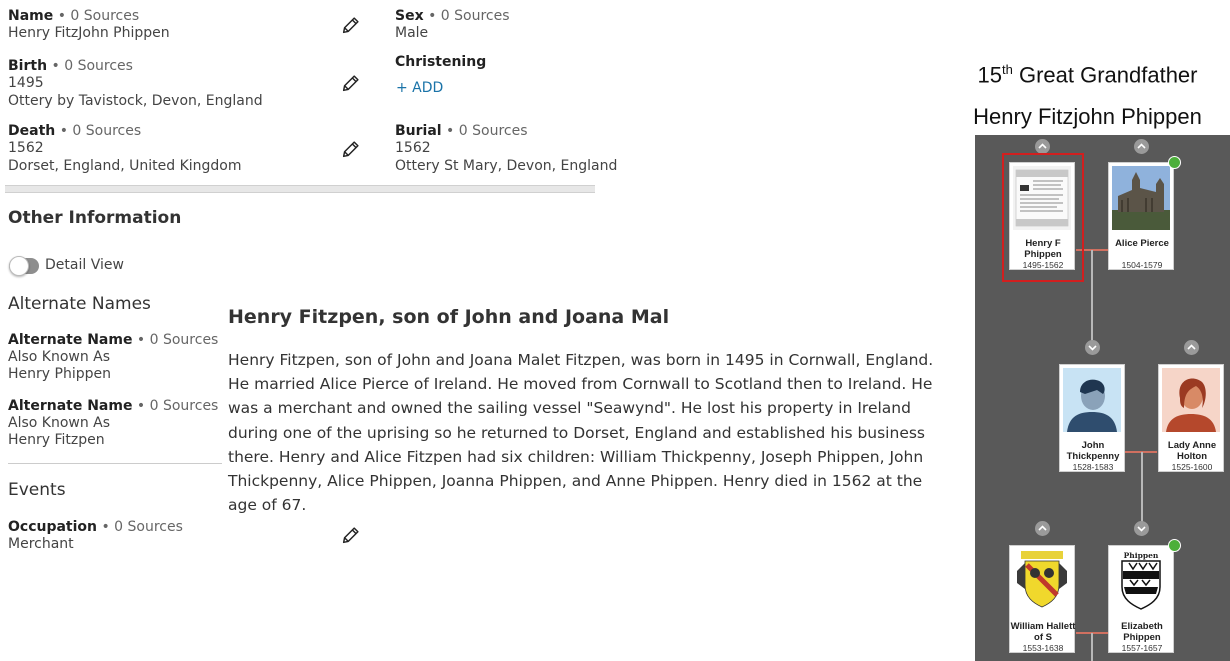  What do you see at coordinates (1087, 116) in the screenshot?
I see `relationship-person-name: Henry Fitzjohn Phippen` at bounding box center [1087, 116].